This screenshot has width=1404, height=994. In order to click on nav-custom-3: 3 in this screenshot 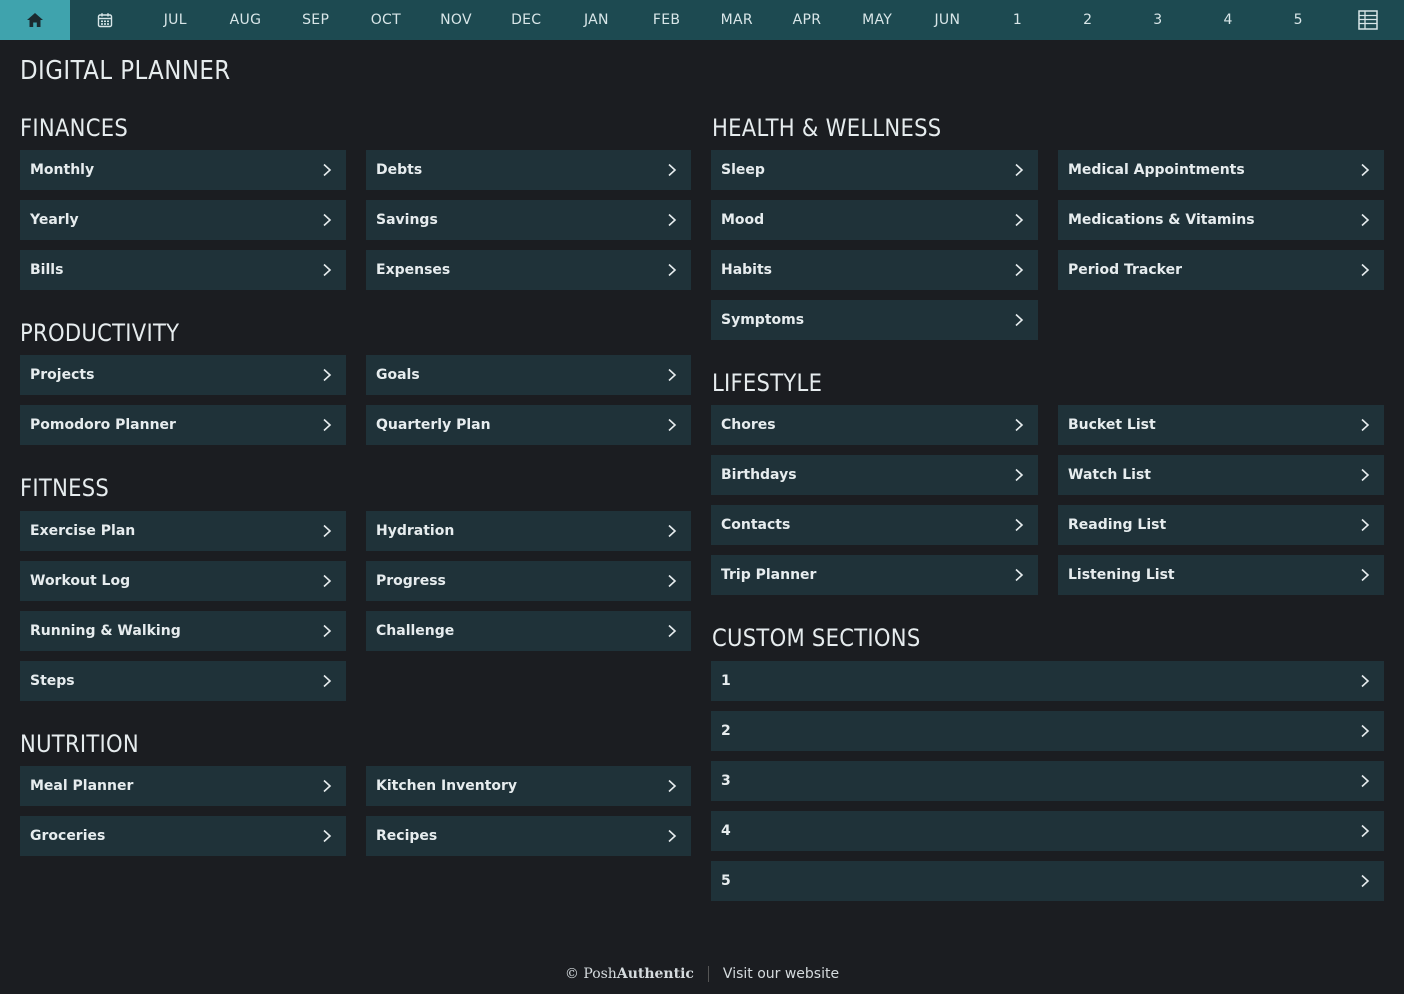, I will do `click(1158, 20)`.